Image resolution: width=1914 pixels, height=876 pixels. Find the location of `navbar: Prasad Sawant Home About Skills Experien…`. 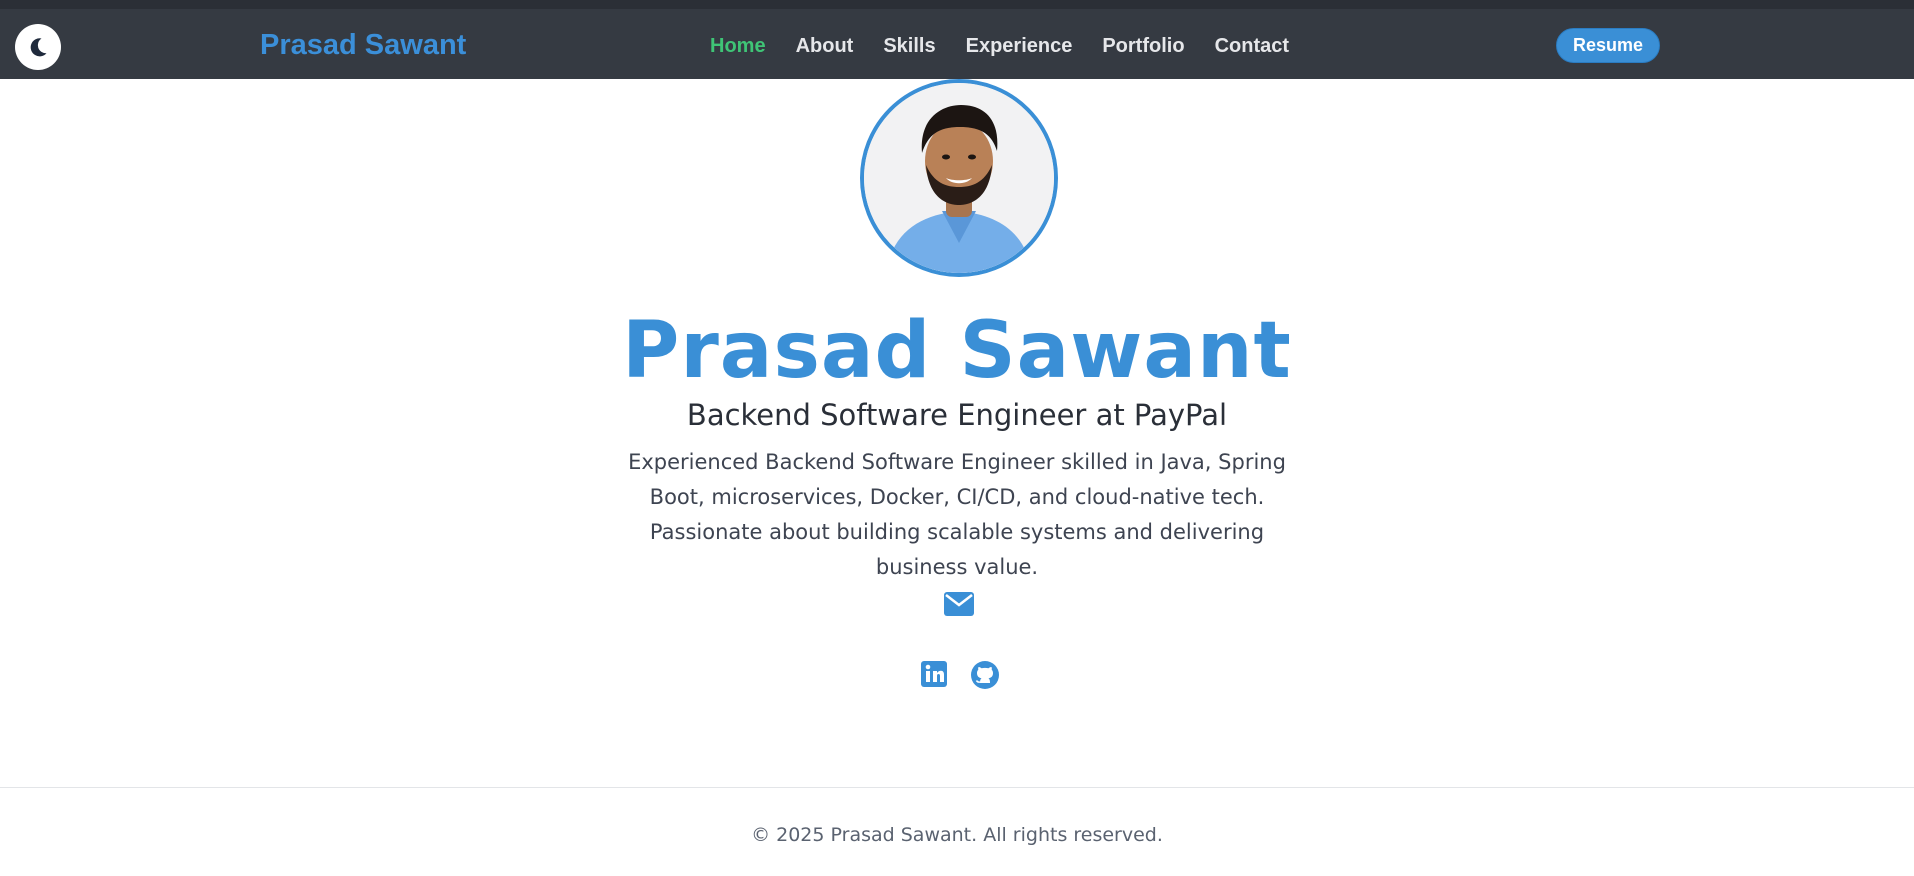

navbar: Prasad Sawant Home About Skills Experien… is located at coordinates (957, 44).